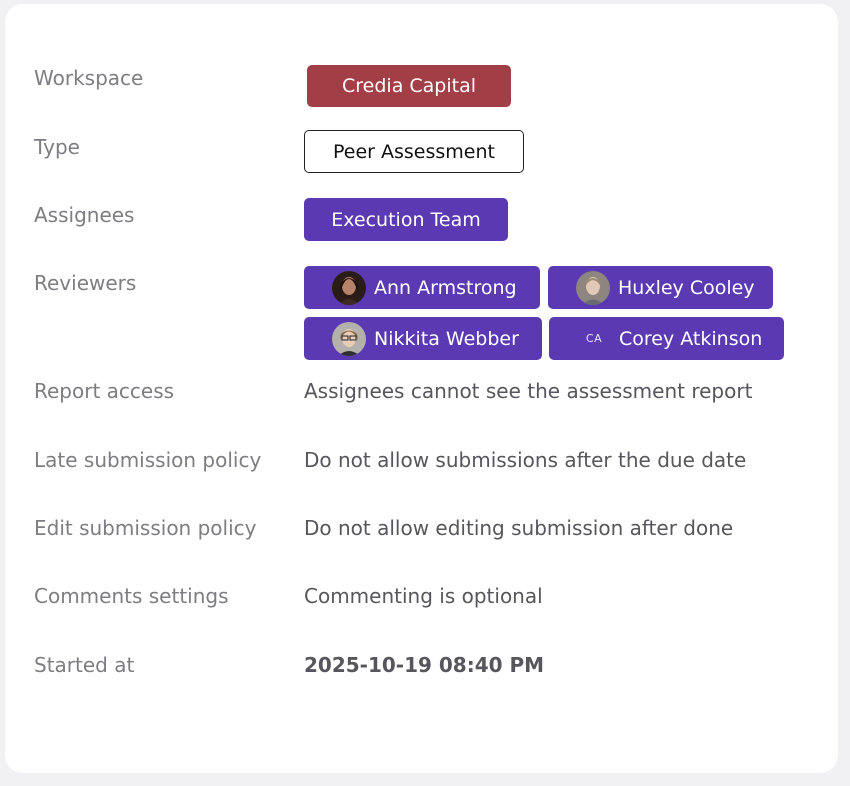 The width and height of the screenshot is (850, 786). I want to click on reviewers-label: Reviewers, so click(85, 283).